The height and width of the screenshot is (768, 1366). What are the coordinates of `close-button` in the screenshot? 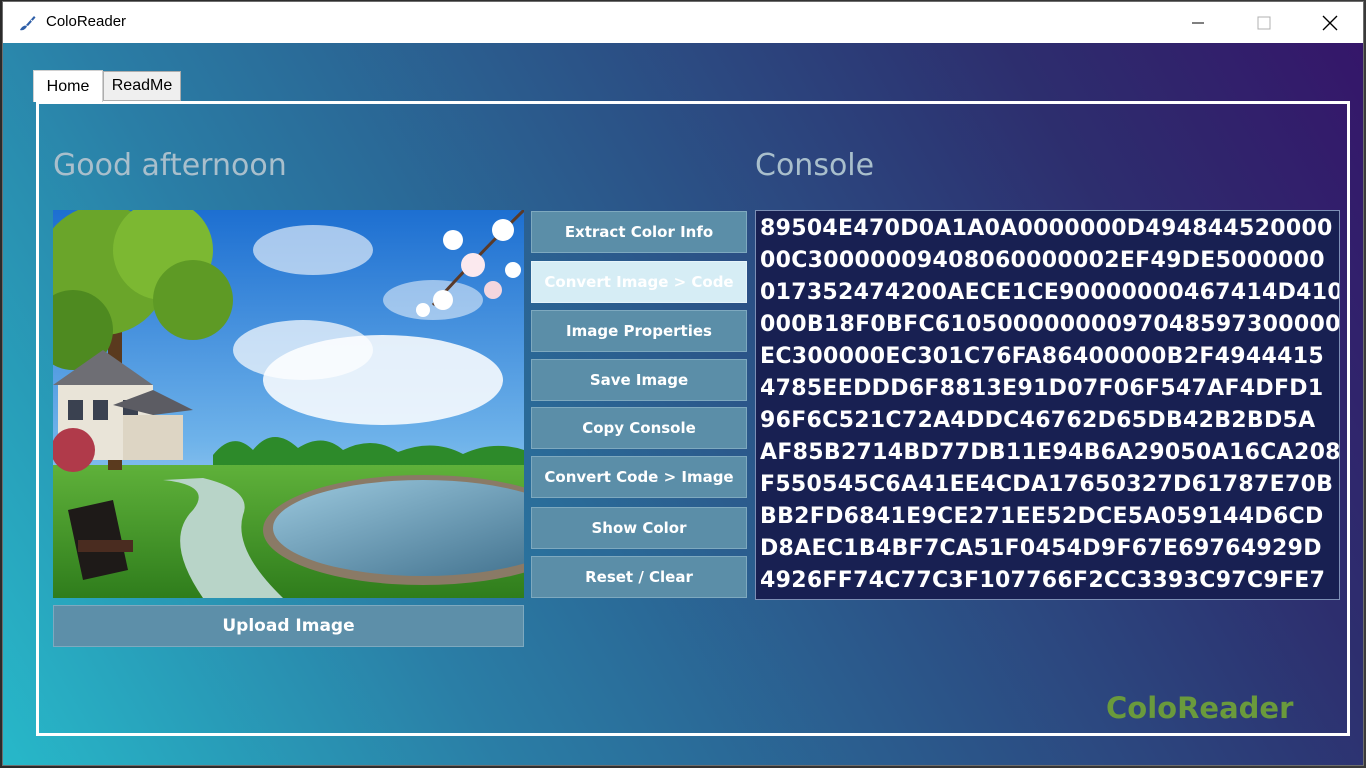 It's located at (1330, 22).